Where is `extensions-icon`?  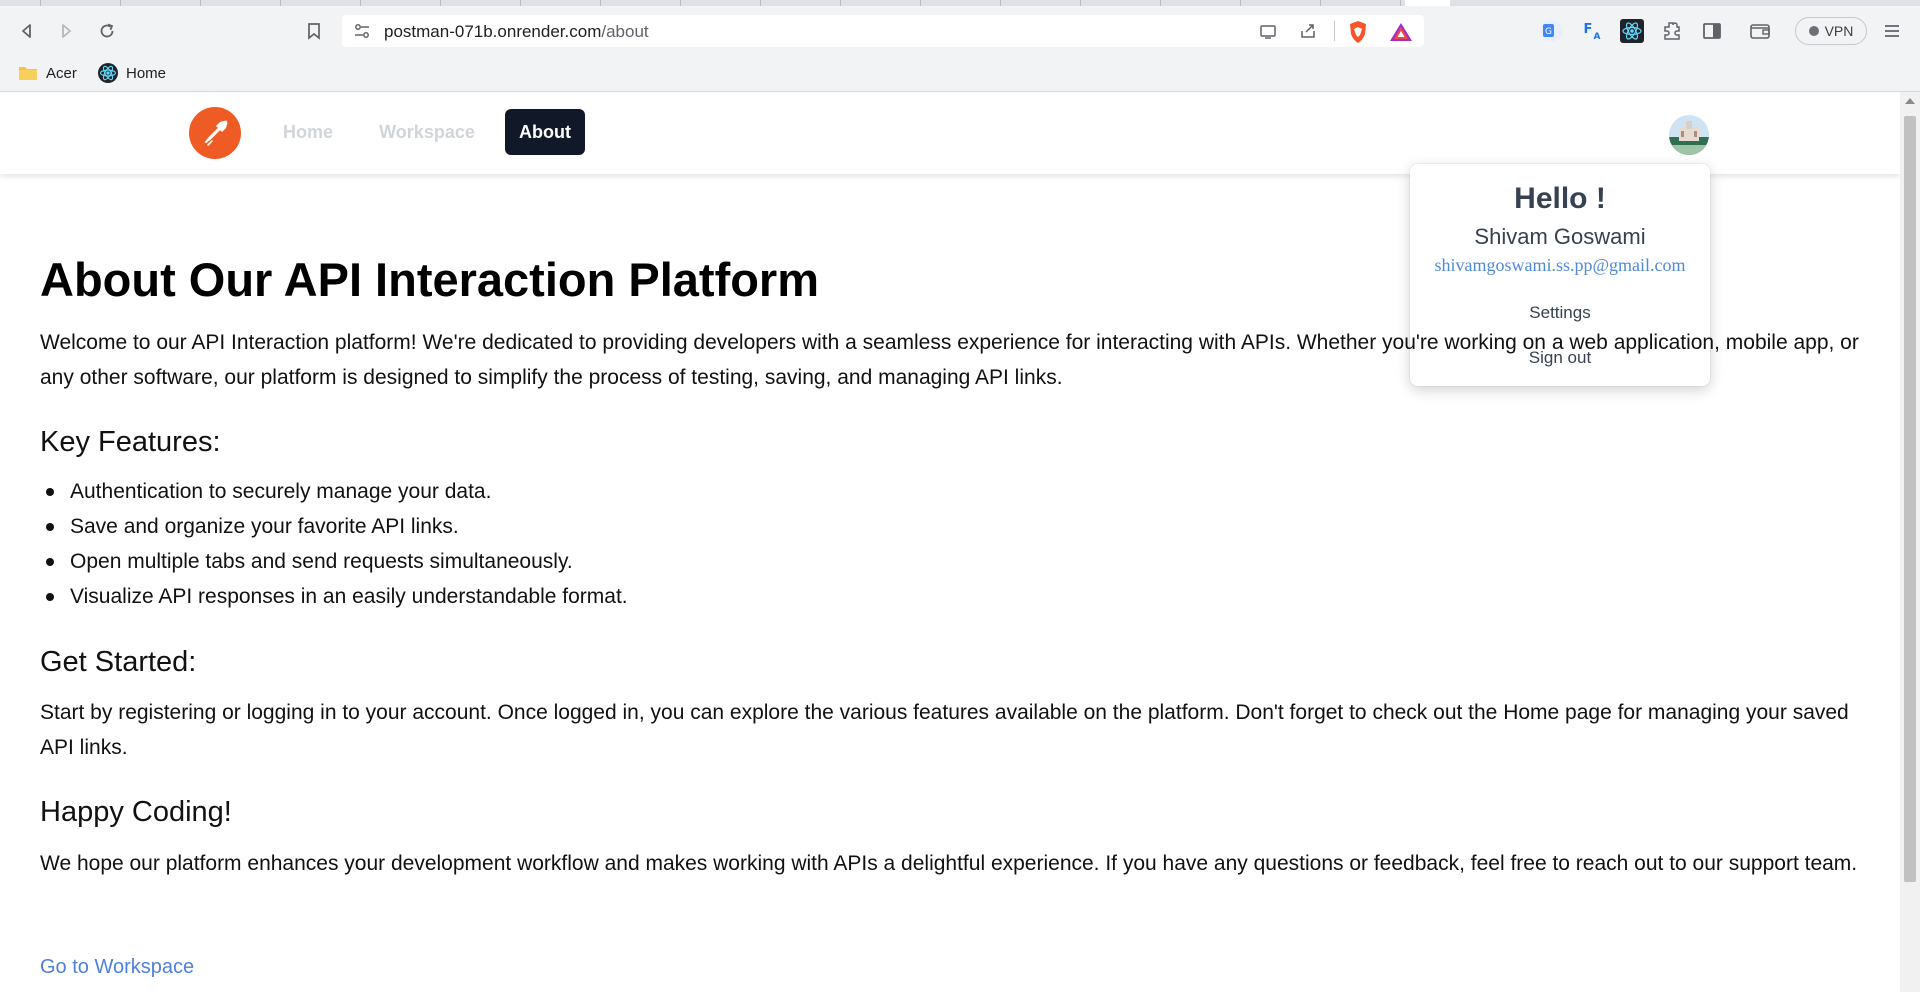 extensions-icon is located at coordinates (1672, 31).